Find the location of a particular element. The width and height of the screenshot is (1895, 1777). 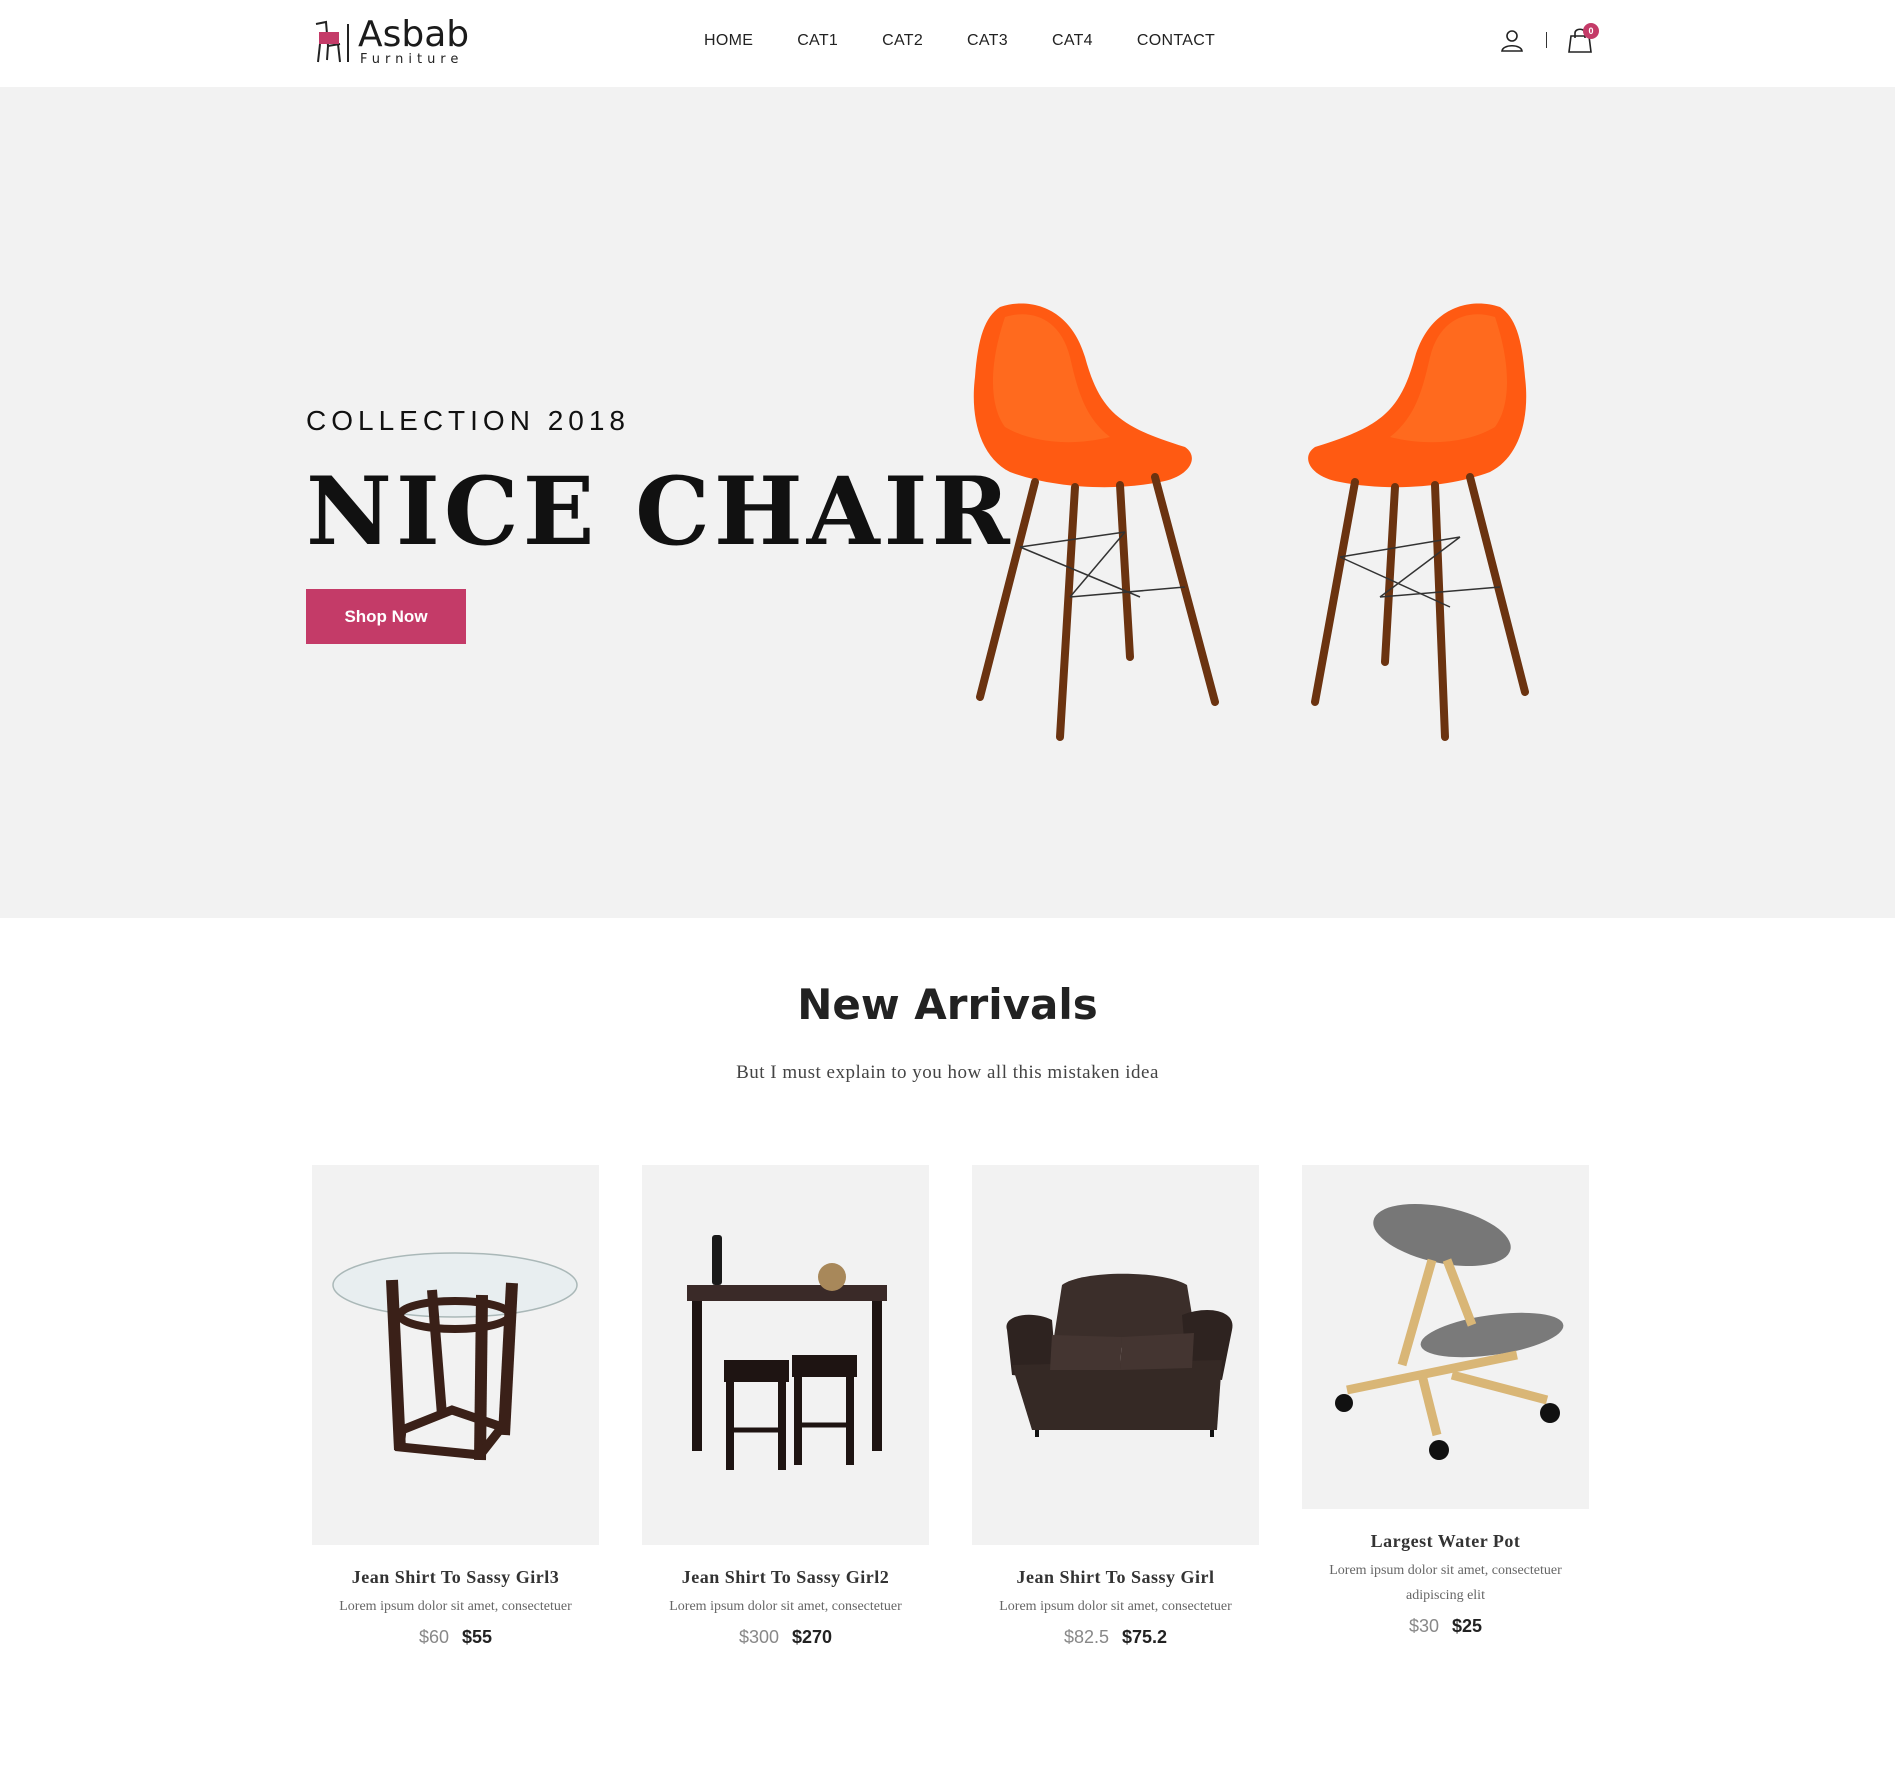

new-arrivals-title: New Arrivals is located at coordinates (947, 1004).